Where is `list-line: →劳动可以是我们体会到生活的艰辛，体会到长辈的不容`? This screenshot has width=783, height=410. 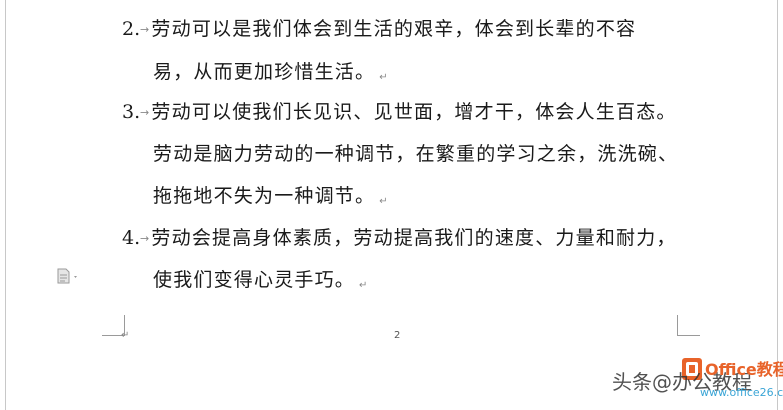
list-line: →劳动可以是我们体会到生活的艰辛，体会到长辈的不容 is located at coordinates (387, 29).